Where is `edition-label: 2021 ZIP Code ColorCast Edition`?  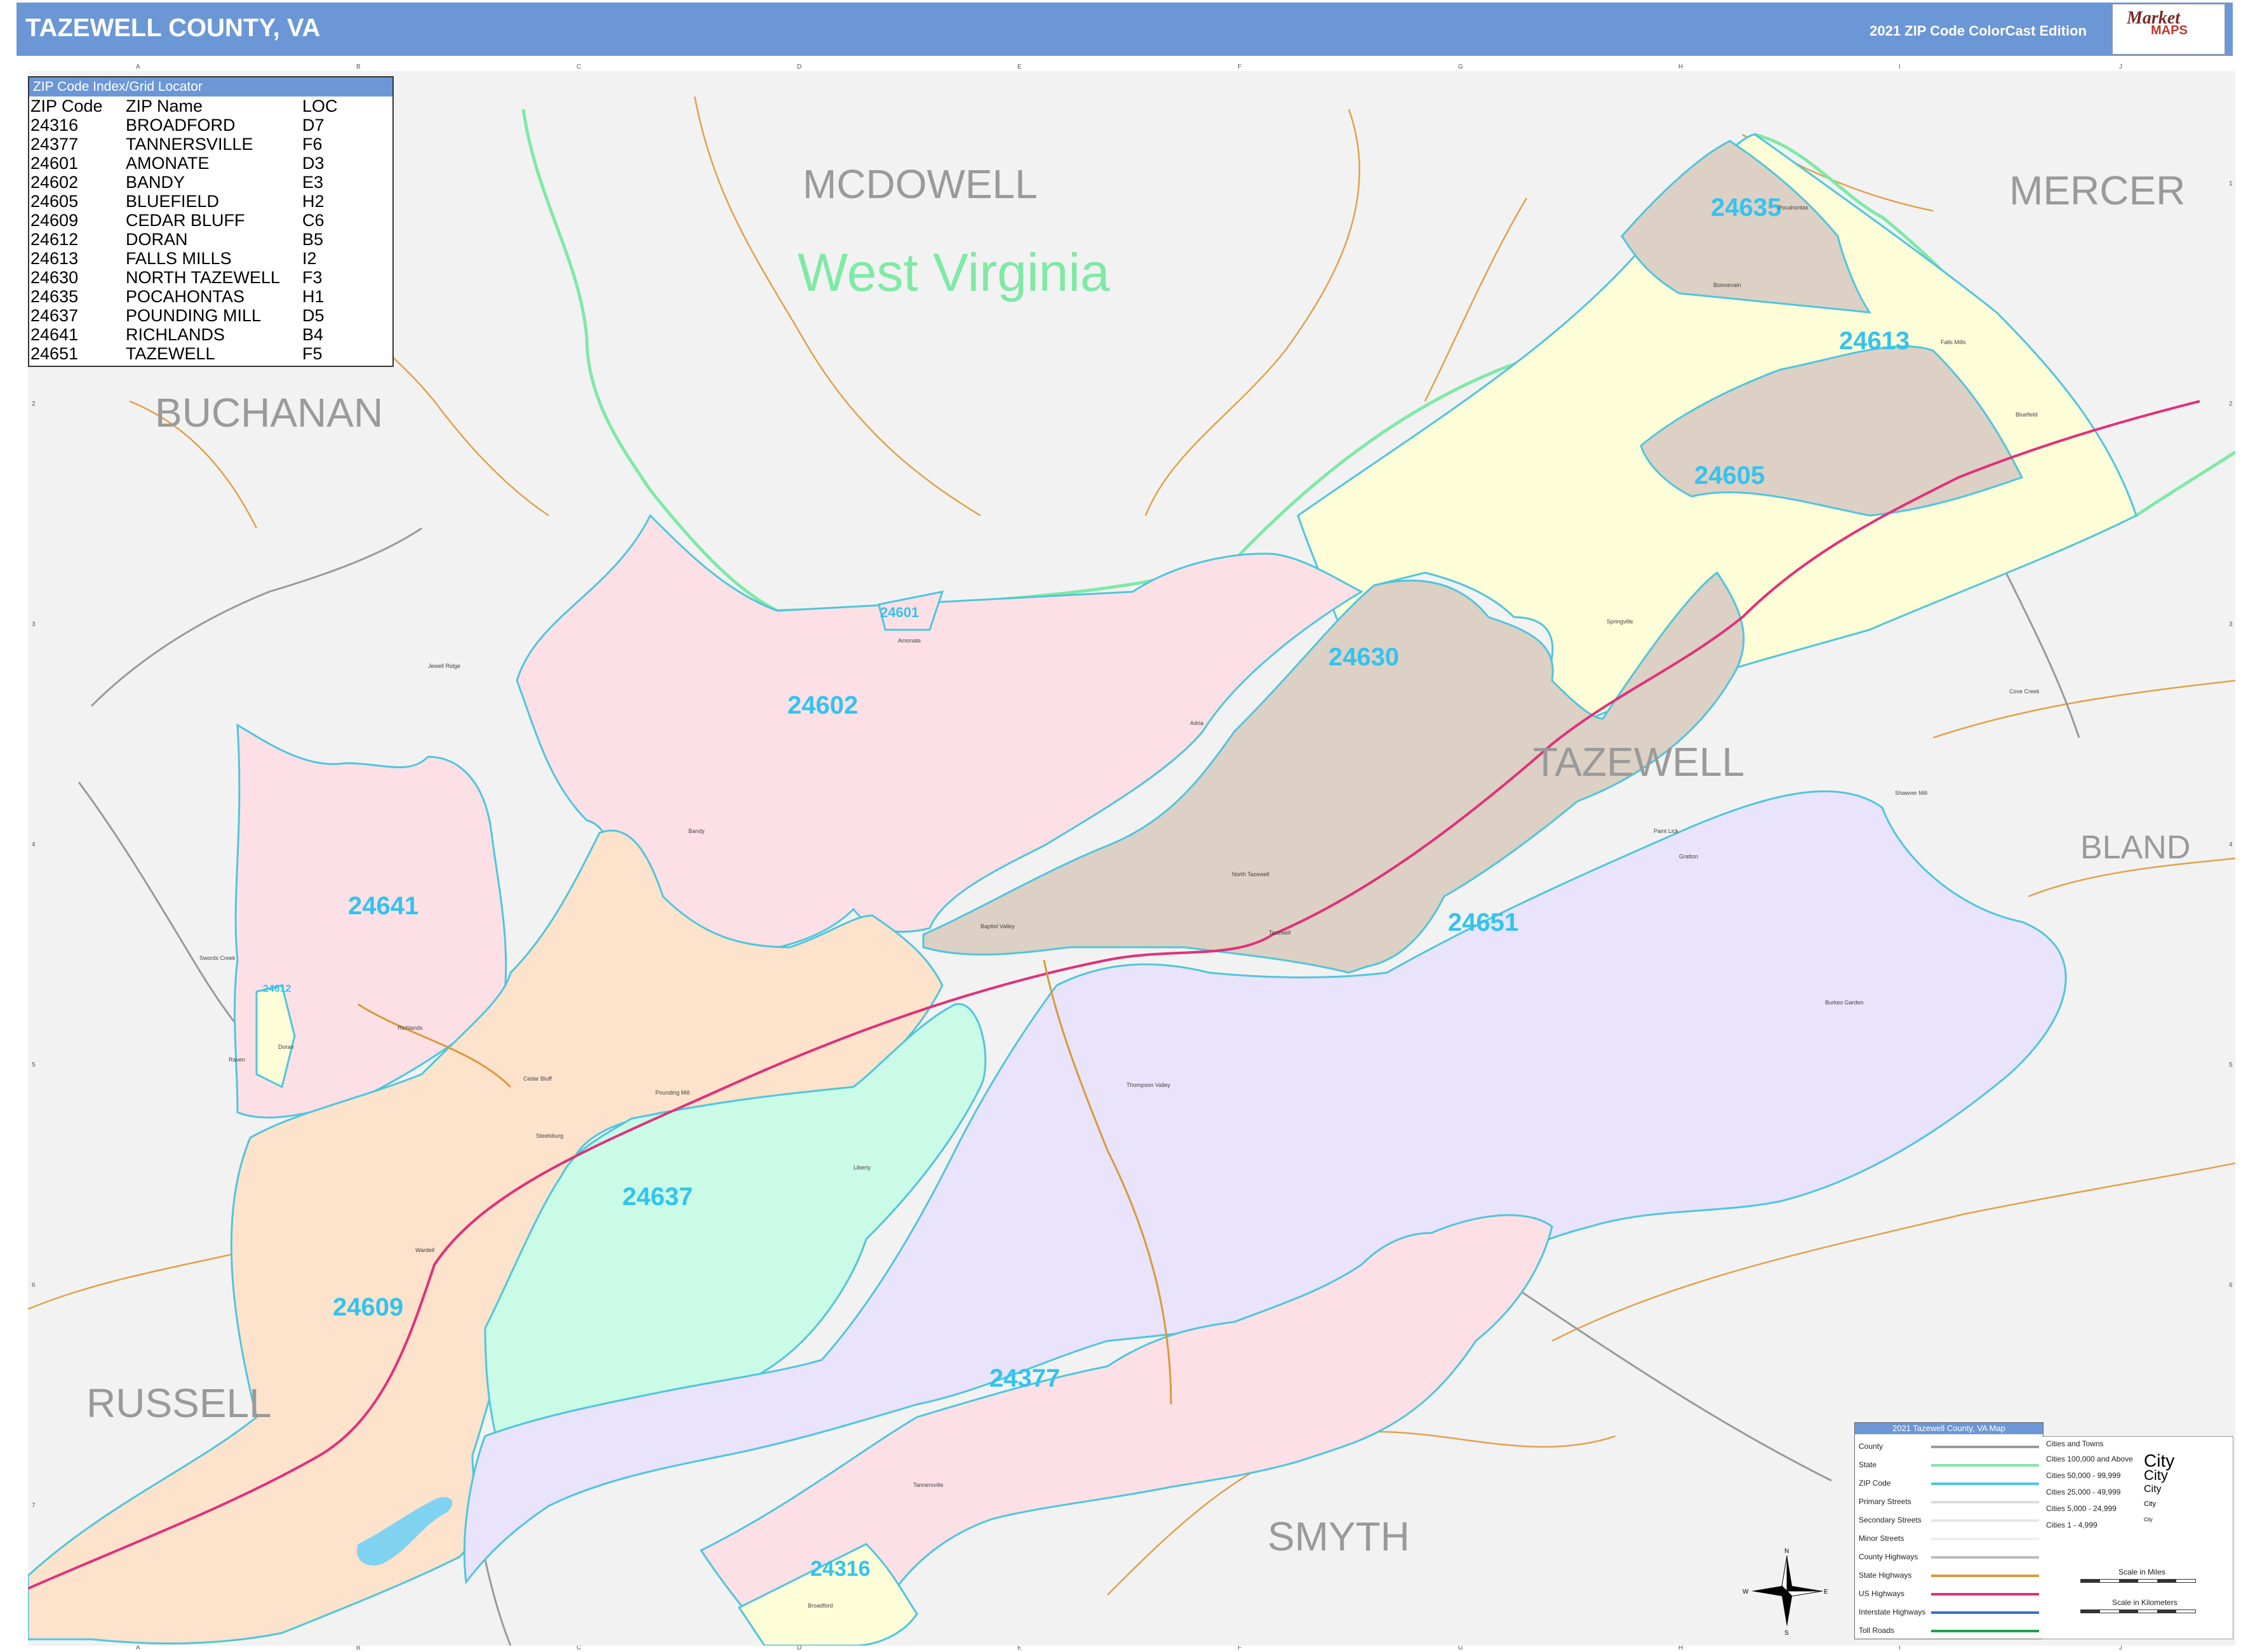
edition-label: 2021 ZIP Code ColorCast Edition is located at coordinates (1979, 31).